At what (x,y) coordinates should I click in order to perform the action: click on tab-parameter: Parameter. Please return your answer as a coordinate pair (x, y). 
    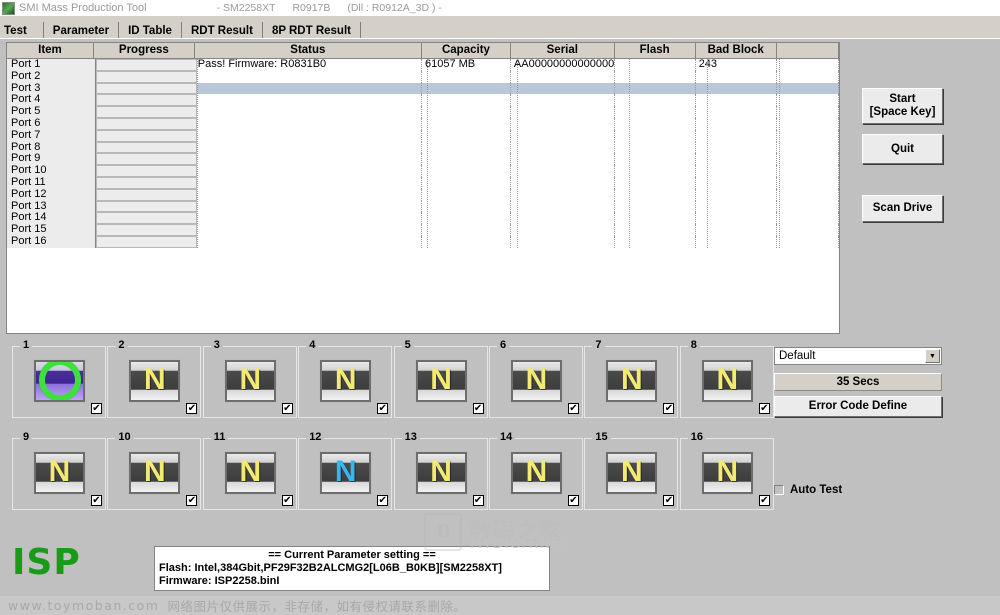
    Looking at the image, I should click on (81, 30).